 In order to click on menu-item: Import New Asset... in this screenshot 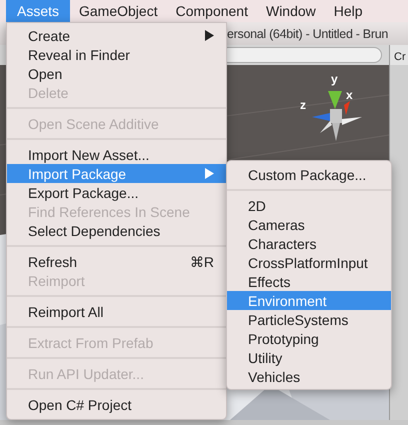, I will do `click(116, 154)`.